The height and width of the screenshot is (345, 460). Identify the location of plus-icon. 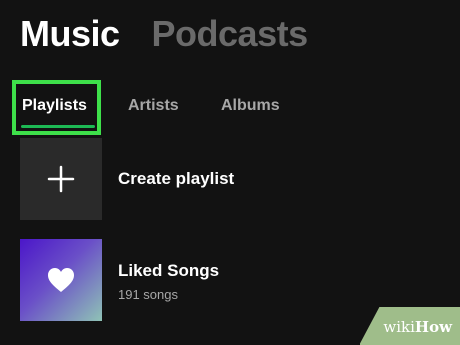
(61, 179).